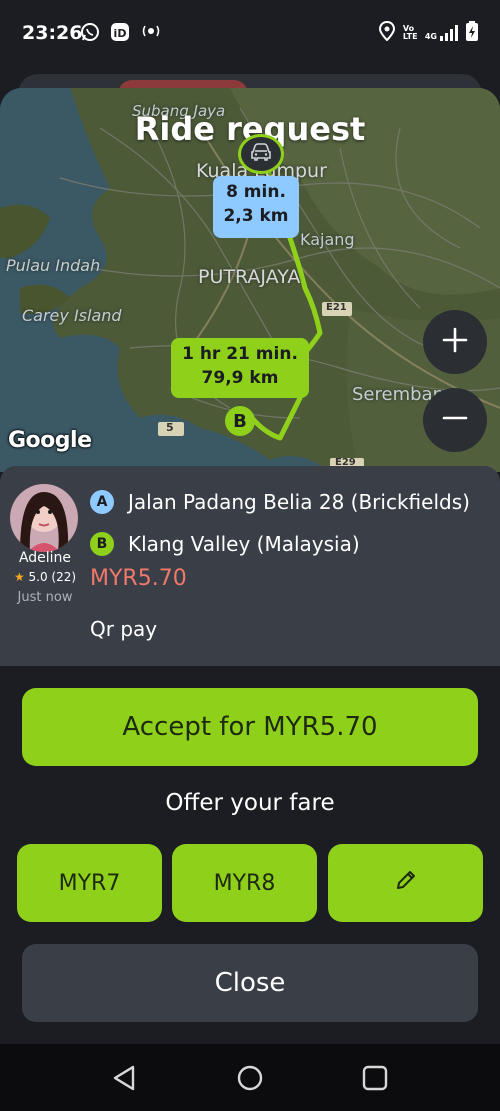  Describe the element at coordinates (102, 544) in the screenshot. I see `dropoff-marker-icon: B` at that location.